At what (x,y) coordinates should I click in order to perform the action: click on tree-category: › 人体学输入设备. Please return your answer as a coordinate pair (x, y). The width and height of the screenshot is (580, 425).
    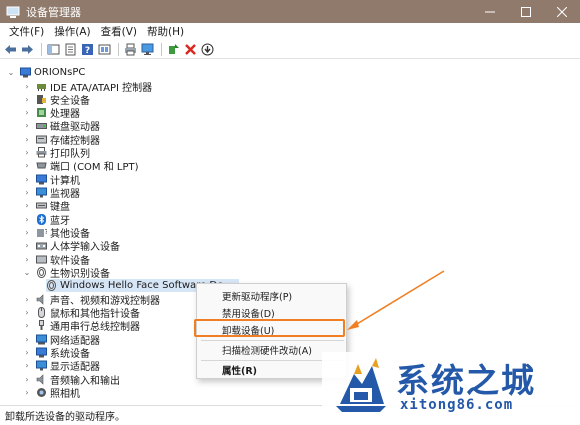
    Looking at the image, I should click on (71, 246).